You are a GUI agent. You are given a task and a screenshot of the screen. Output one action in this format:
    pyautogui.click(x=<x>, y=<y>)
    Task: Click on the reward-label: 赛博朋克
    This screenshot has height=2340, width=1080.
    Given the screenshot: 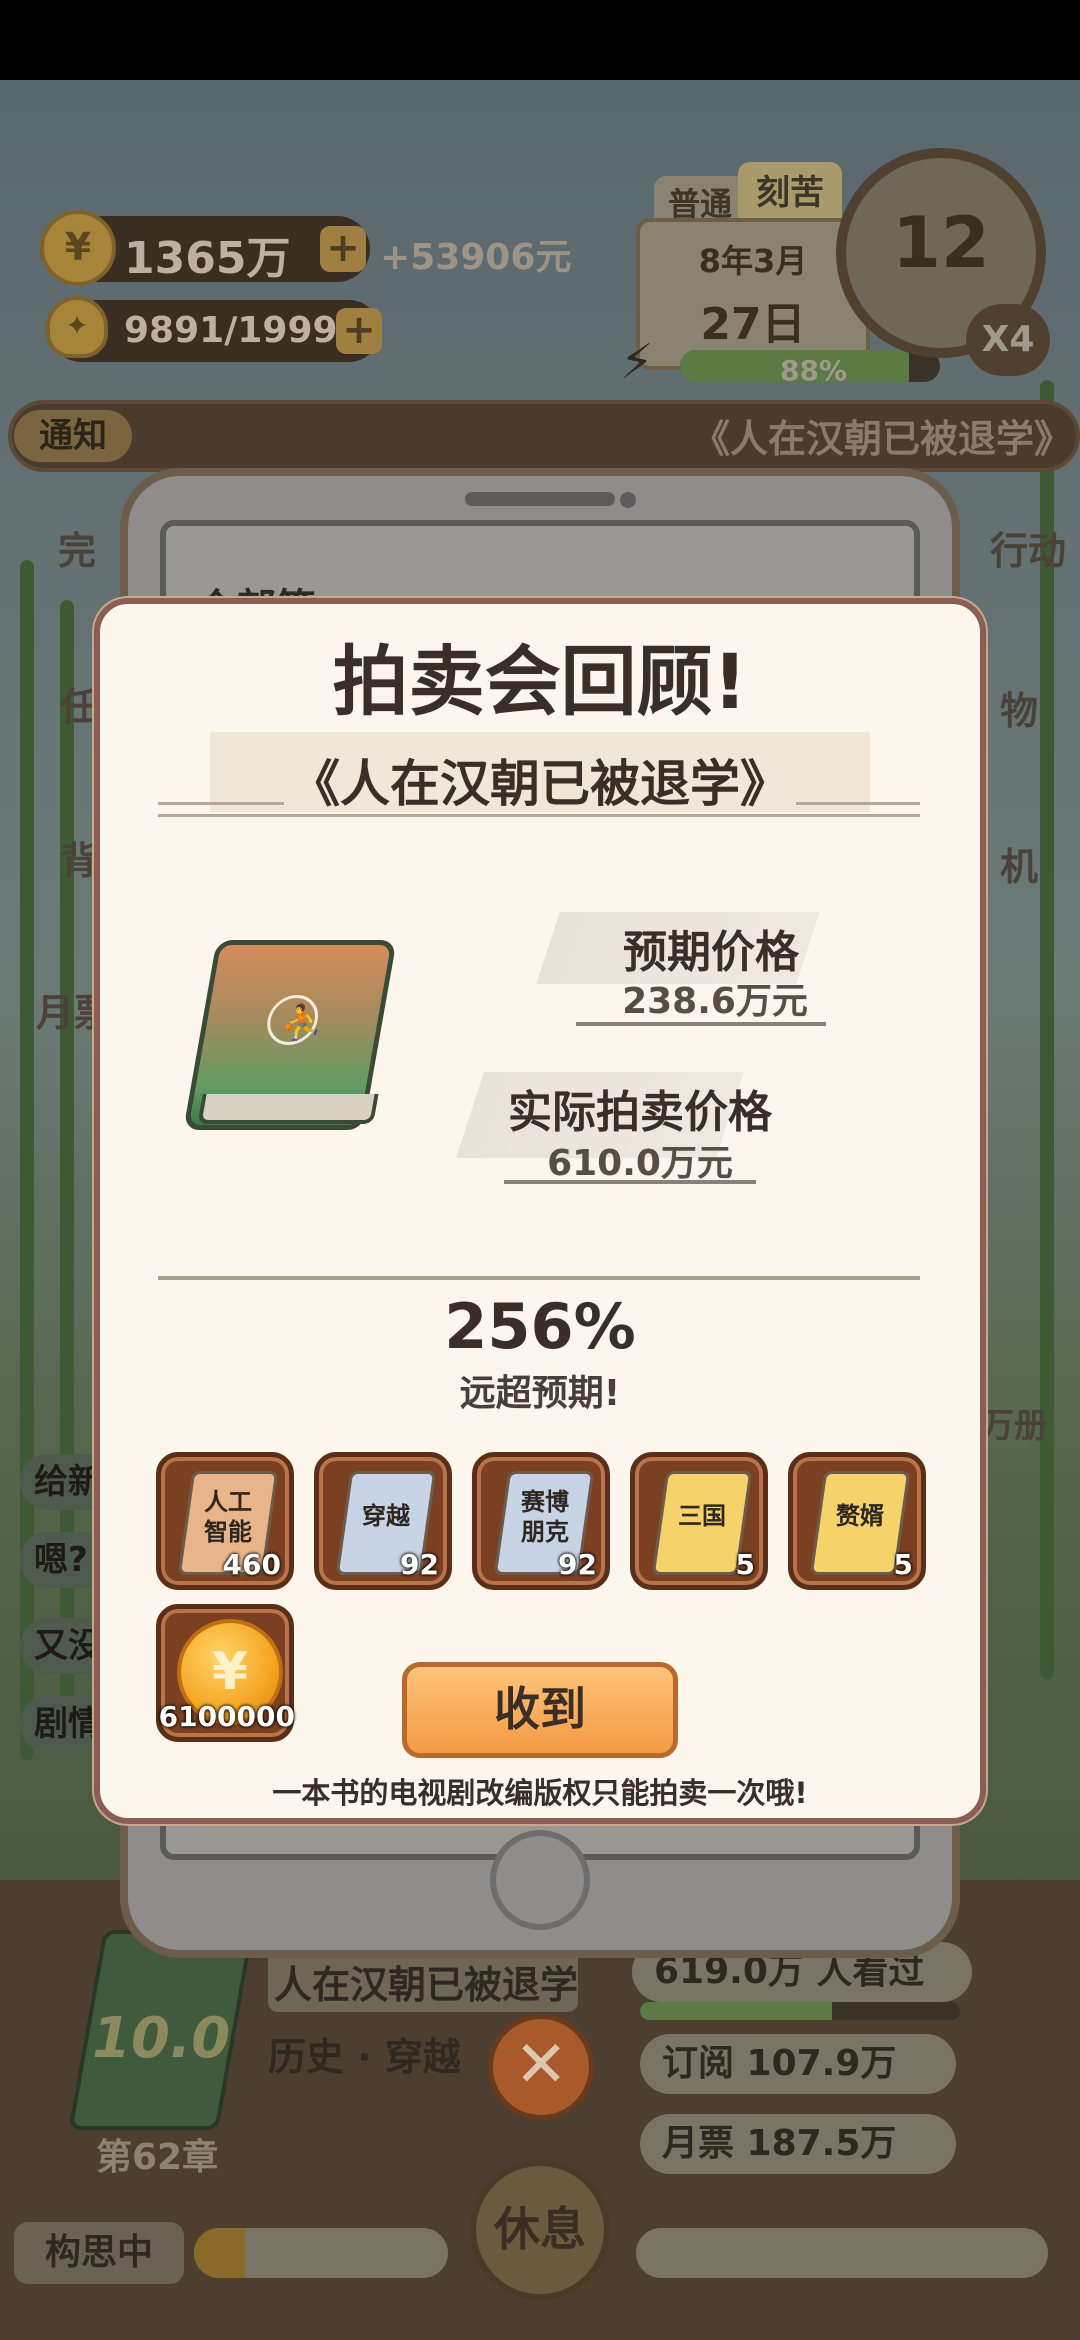 What is the action you would take?
    pyautogui.click(x=545, y=1517)
    